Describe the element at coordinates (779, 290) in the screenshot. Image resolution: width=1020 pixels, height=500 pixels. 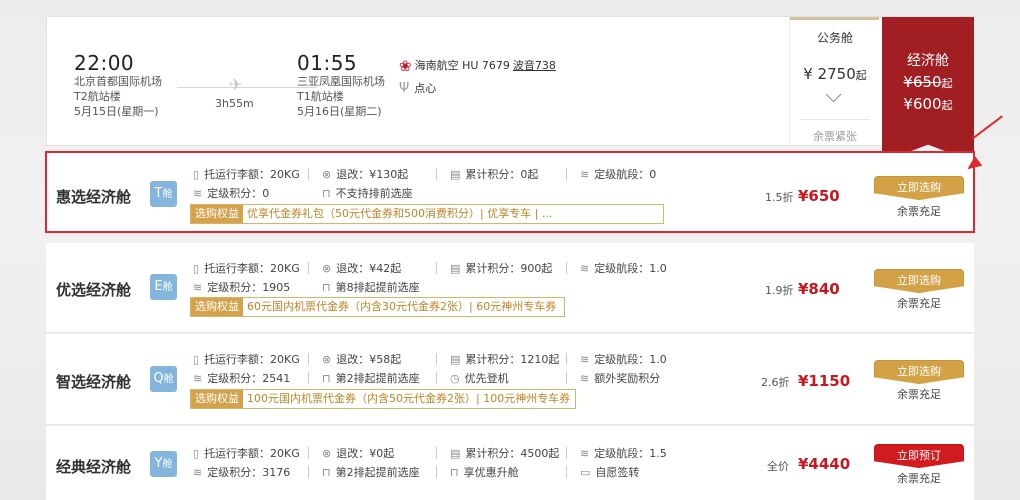
I see `discount-label: 1.9折` at that location.